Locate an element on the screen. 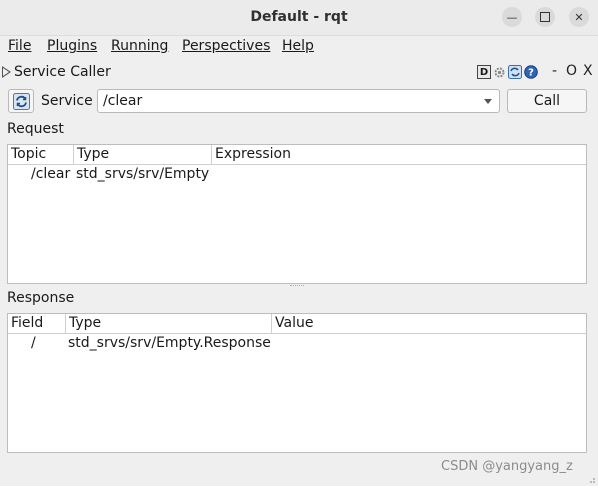 The height and width of the screenshot is (486, 598). maximize-icon is located at coordinates (545, 17).